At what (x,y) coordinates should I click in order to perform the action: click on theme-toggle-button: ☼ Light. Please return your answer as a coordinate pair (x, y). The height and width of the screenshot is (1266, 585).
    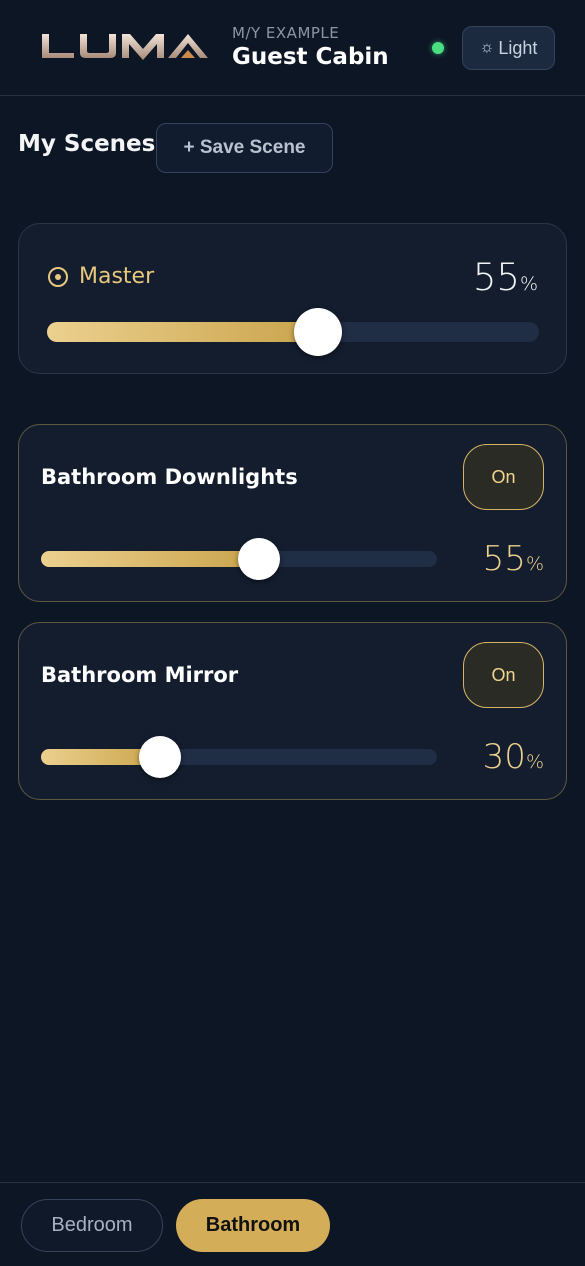
    Looking at the image, I should click on (508, 48).